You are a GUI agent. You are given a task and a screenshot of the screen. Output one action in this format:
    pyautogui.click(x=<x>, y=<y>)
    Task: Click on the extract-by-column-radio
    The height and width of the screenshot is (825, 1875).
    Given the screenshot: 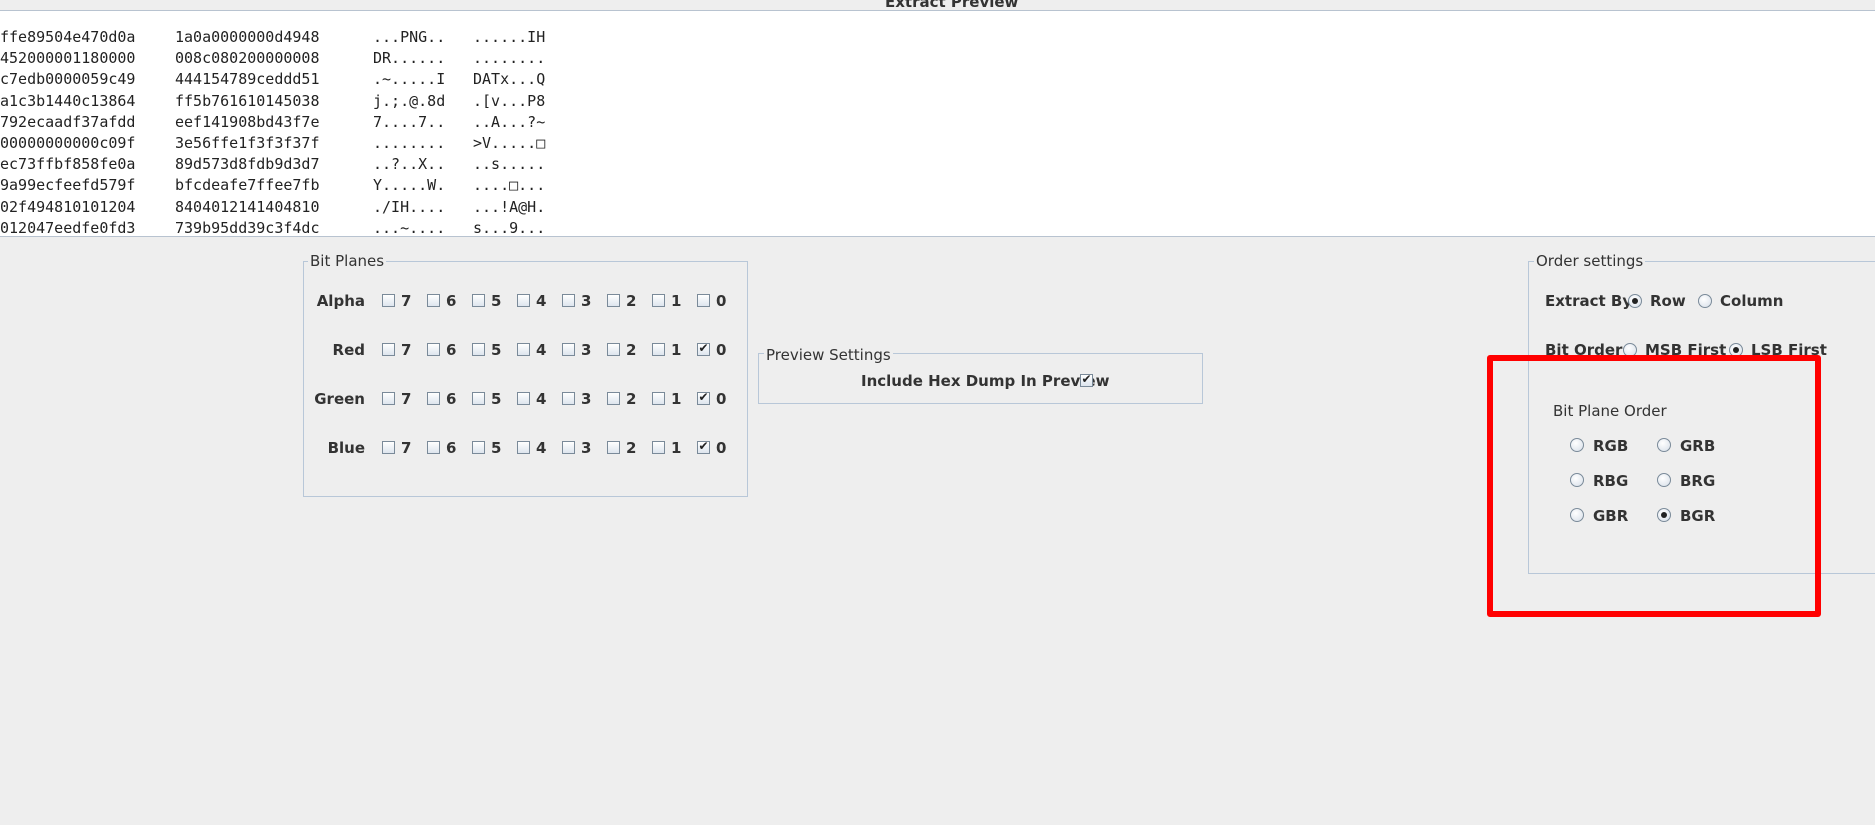 What is the action you would take?
    pyautogui.click(x=1705, y=301)
    